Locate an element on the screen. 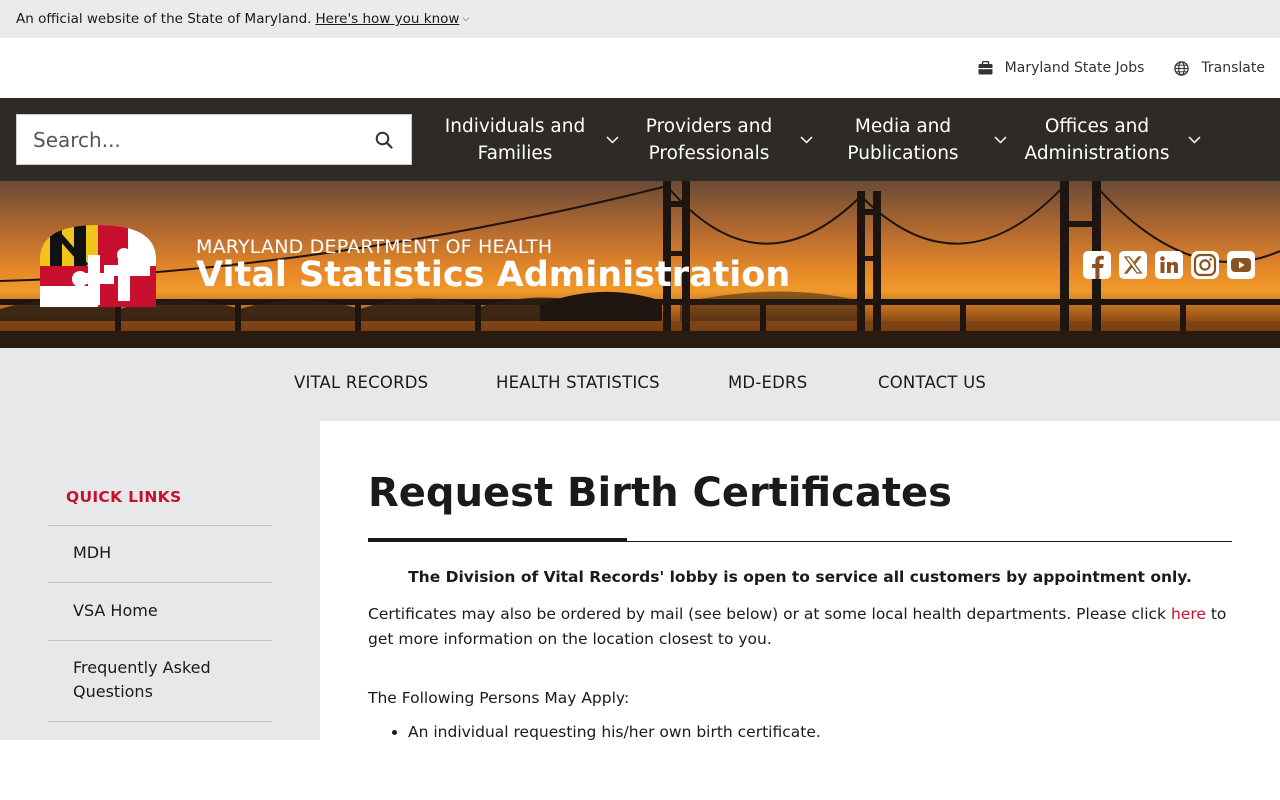 The image size is (1280, 800). nav-label: Offices and Administrations is located at coordinates (1097, 139).